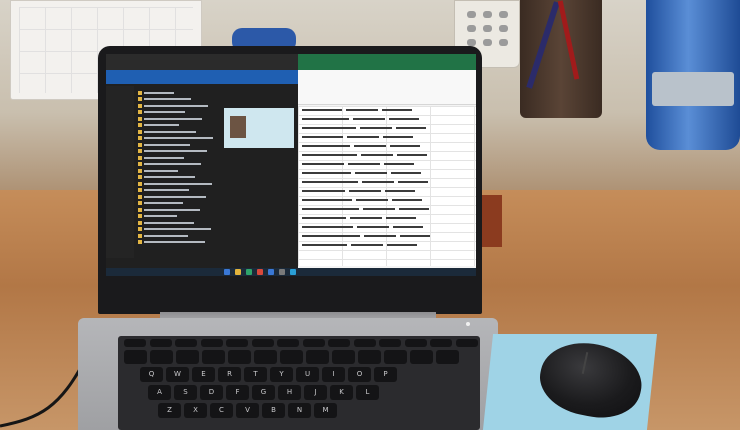  I want to click on windows-taskbar, so click(291, 272).